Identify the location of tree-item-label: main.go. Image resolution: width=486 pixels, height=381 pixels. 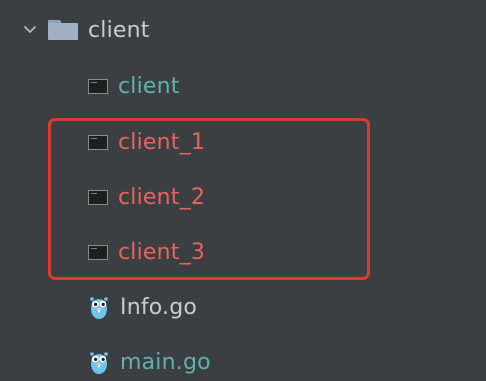
(165, 362).